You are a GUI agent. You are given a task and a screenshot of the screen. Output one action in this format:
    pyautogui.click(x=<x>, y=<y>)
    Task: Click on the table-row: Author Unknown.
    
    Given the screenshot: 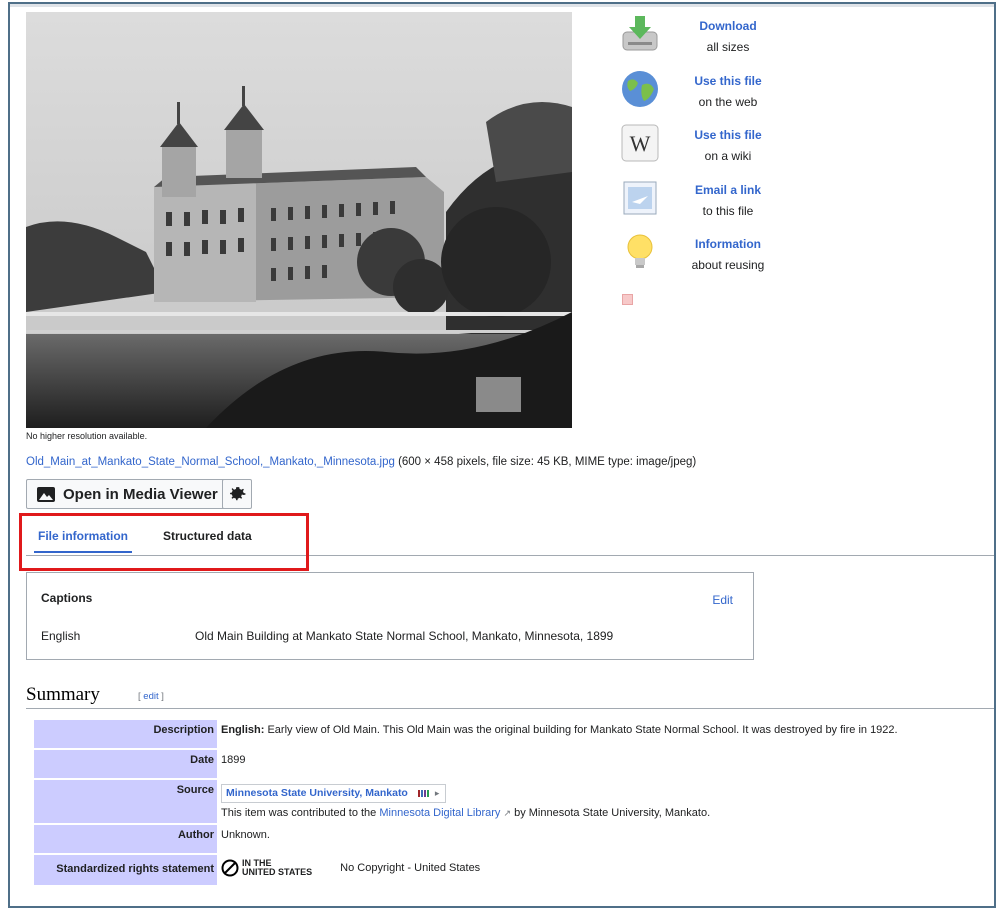 What is the action you would take?
    pyautogui.click(x=467, y=839)
    